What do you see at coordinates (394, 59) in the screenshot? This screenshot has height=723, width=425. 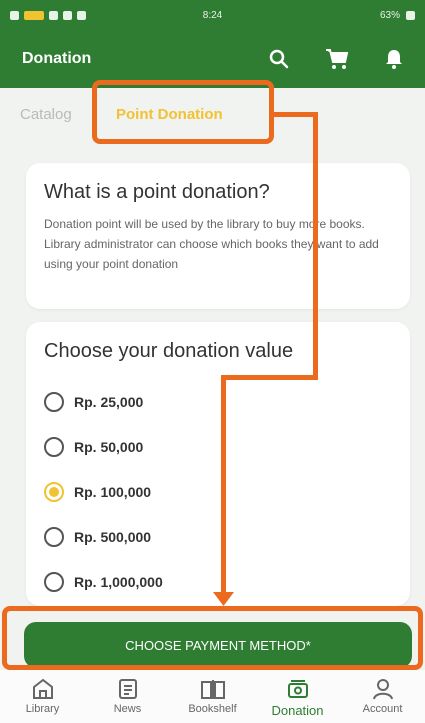 I see `bell-icon` at bounding box center [394, 59].